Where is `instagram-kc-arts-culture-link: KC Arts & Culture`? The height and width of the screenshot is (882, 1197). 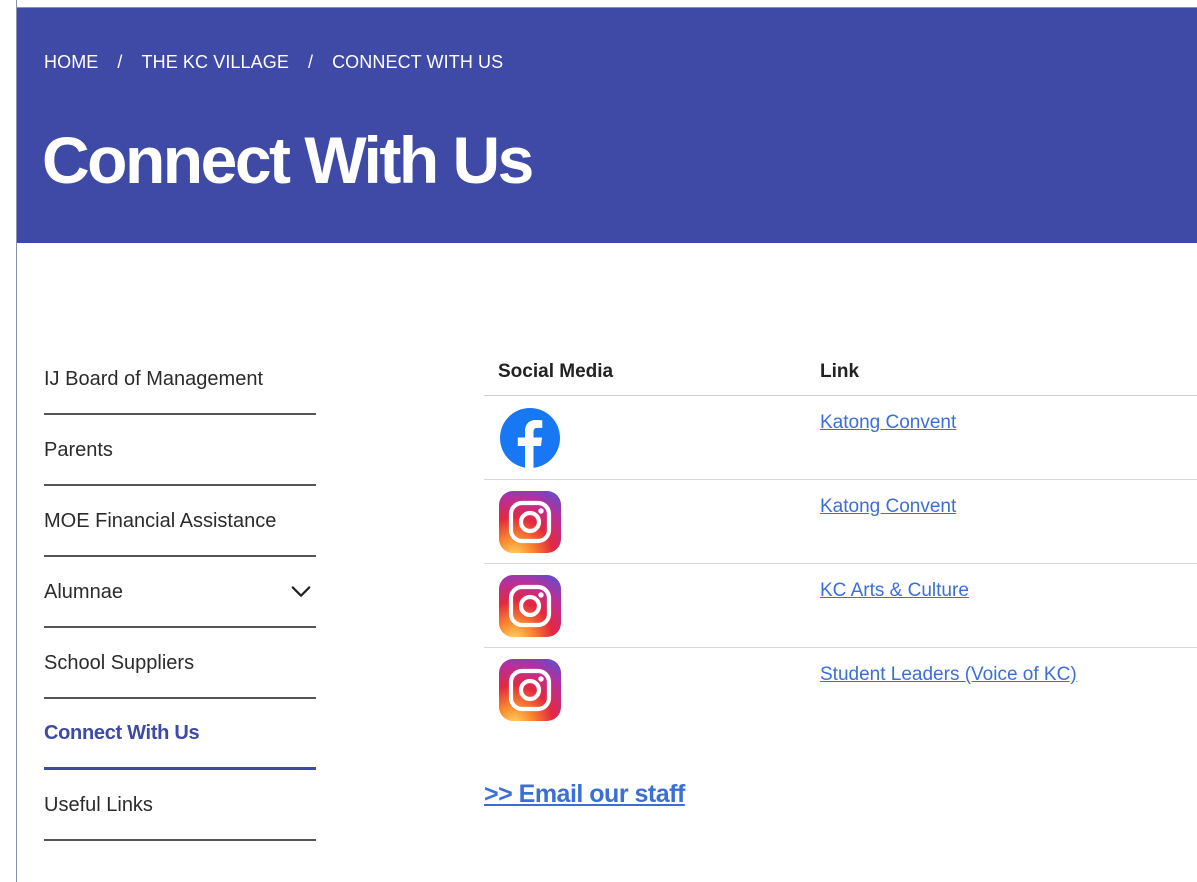 instagram-kc-arts-culture-link: KC Arts & Culture is located at coordinates (894, 590).